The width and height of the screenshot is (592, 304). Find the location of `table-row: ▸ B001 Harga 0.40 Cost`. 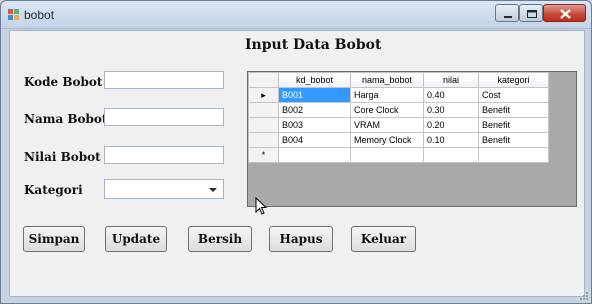

table-row: ▸ B001 Harga 0.40 Cost is located at coordinates (398, 95).